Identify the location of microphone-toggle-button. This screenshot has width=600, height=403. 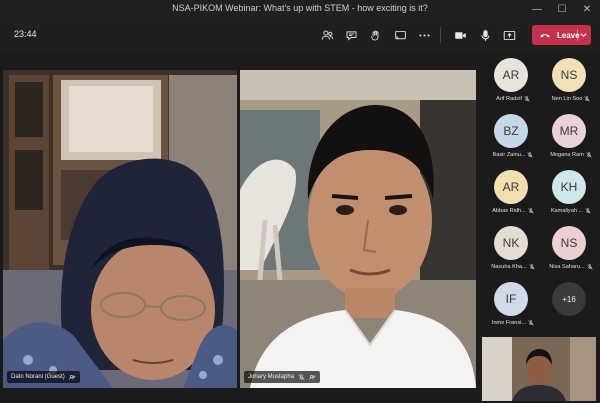
(485, 35).